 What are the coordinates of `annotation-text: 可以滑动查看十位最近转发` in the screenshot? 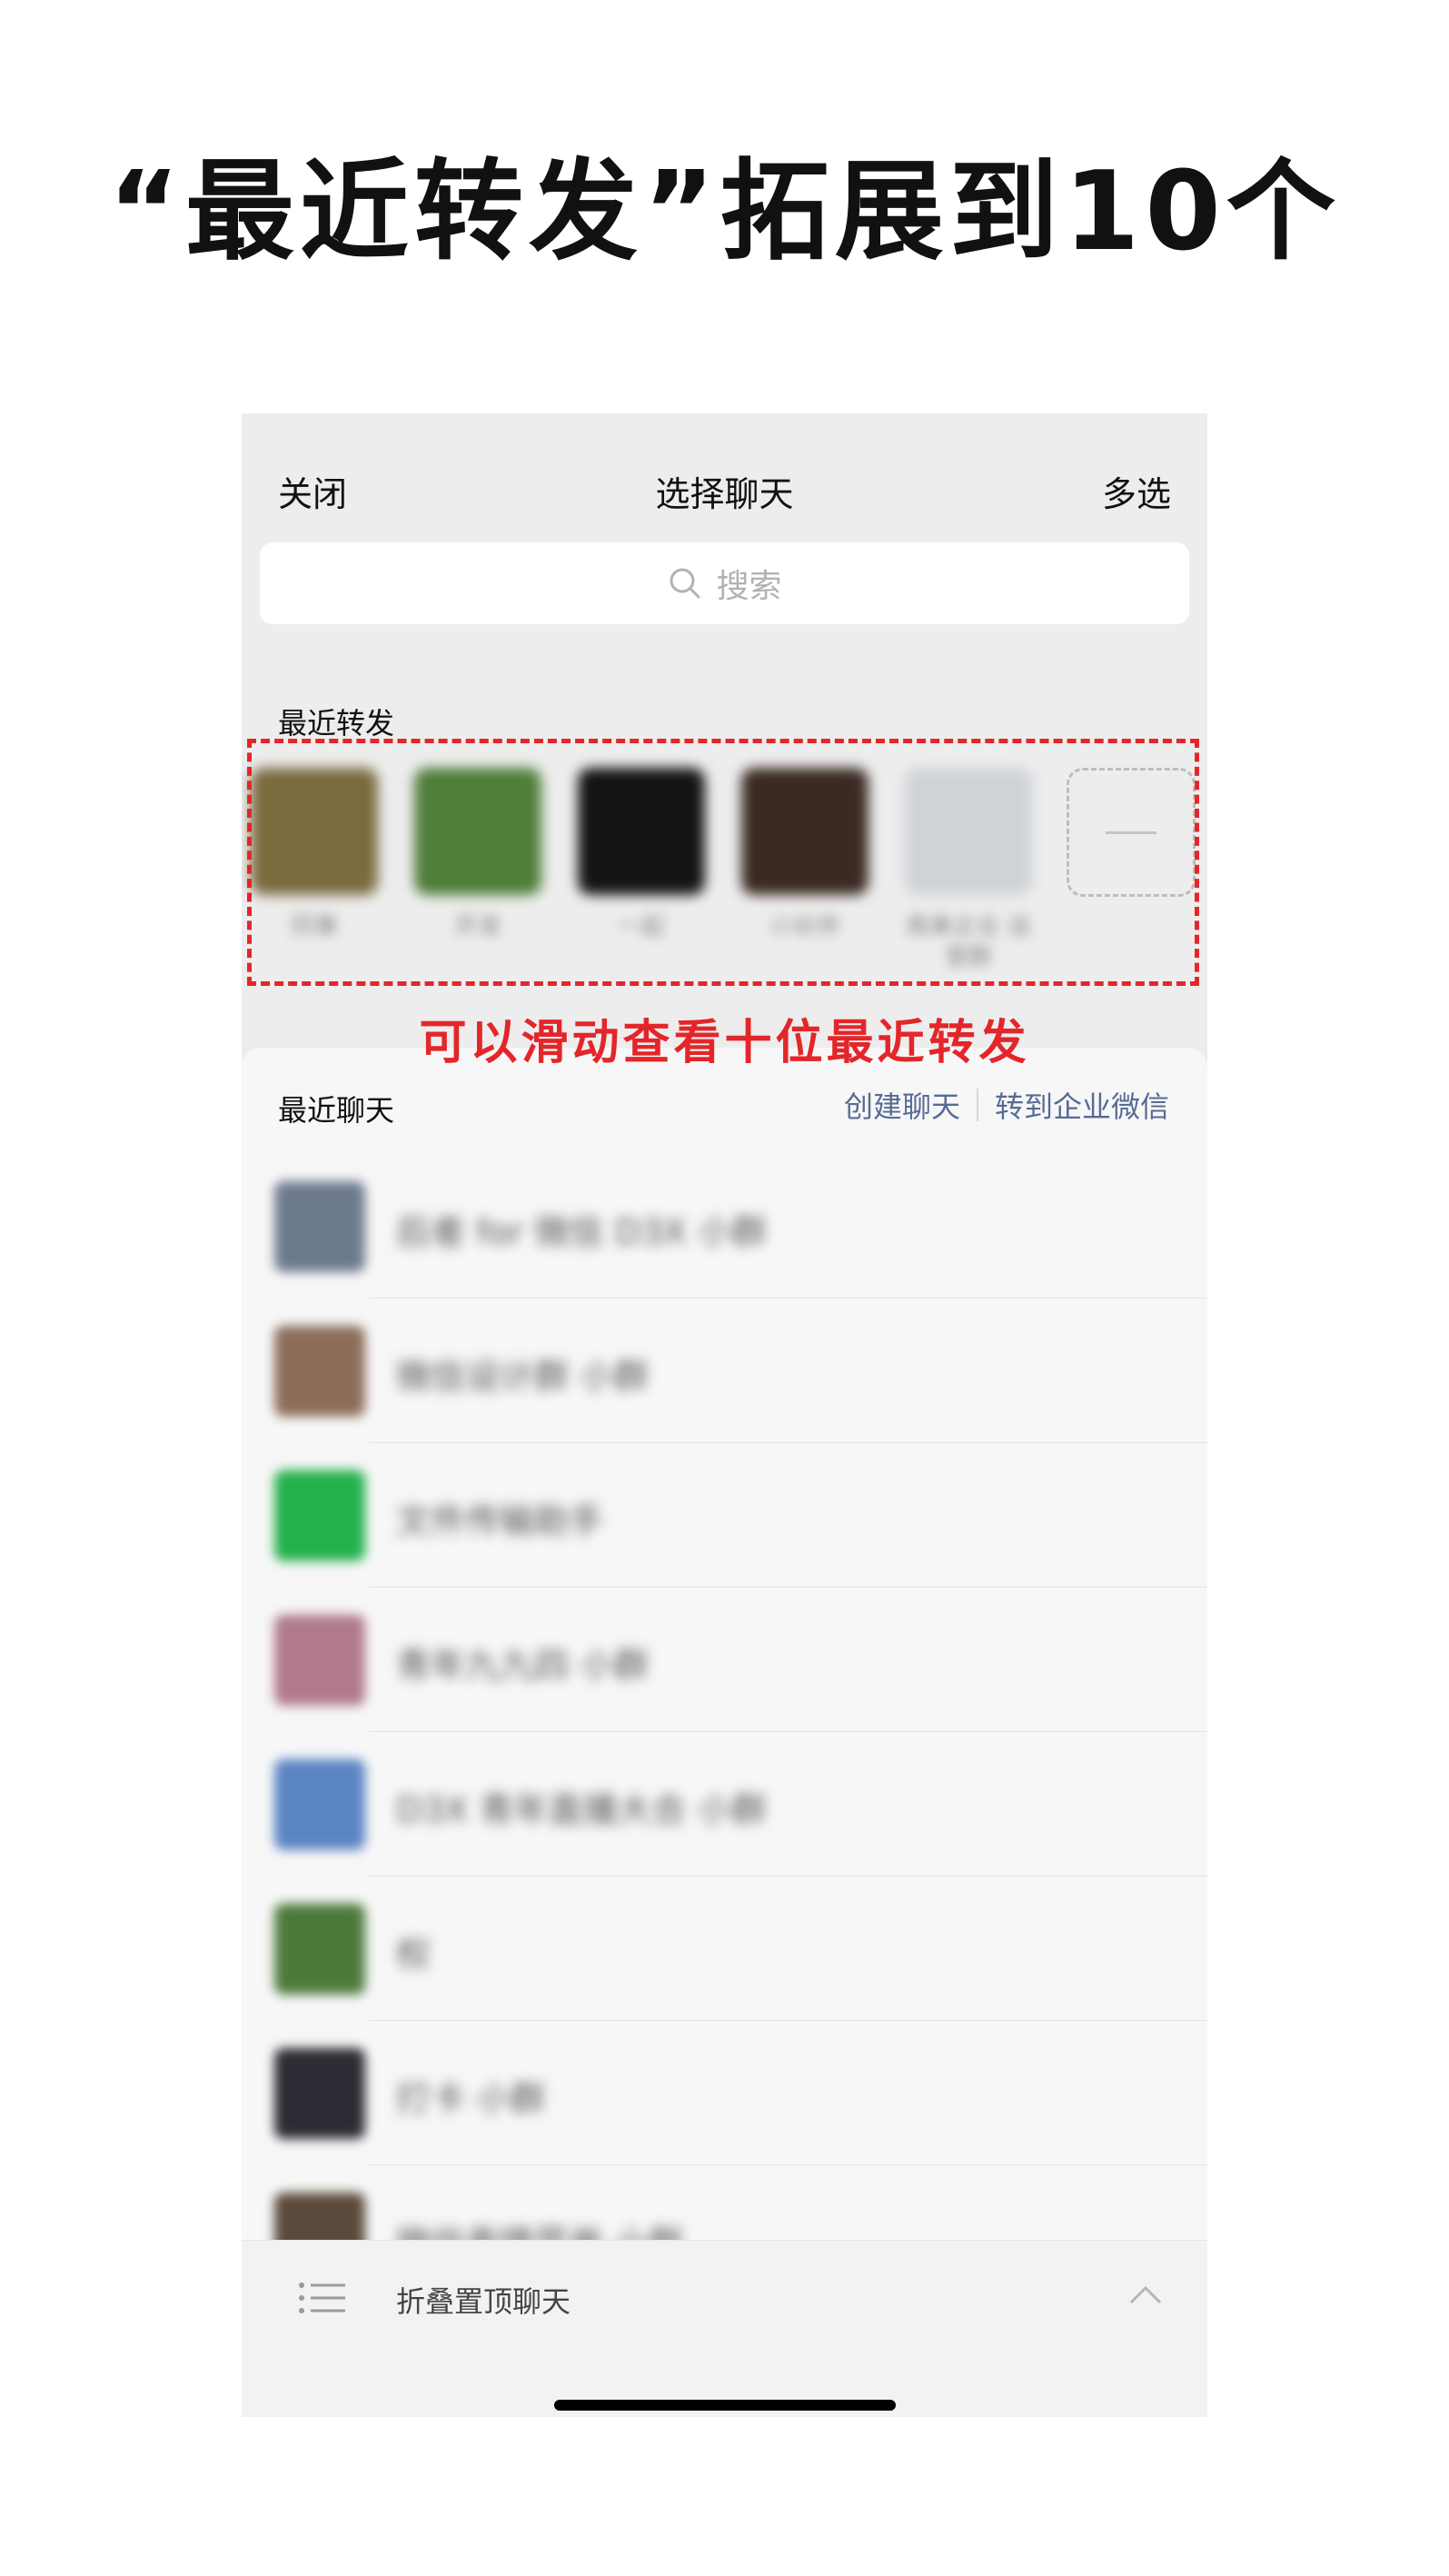 It's located at (724, 1043).